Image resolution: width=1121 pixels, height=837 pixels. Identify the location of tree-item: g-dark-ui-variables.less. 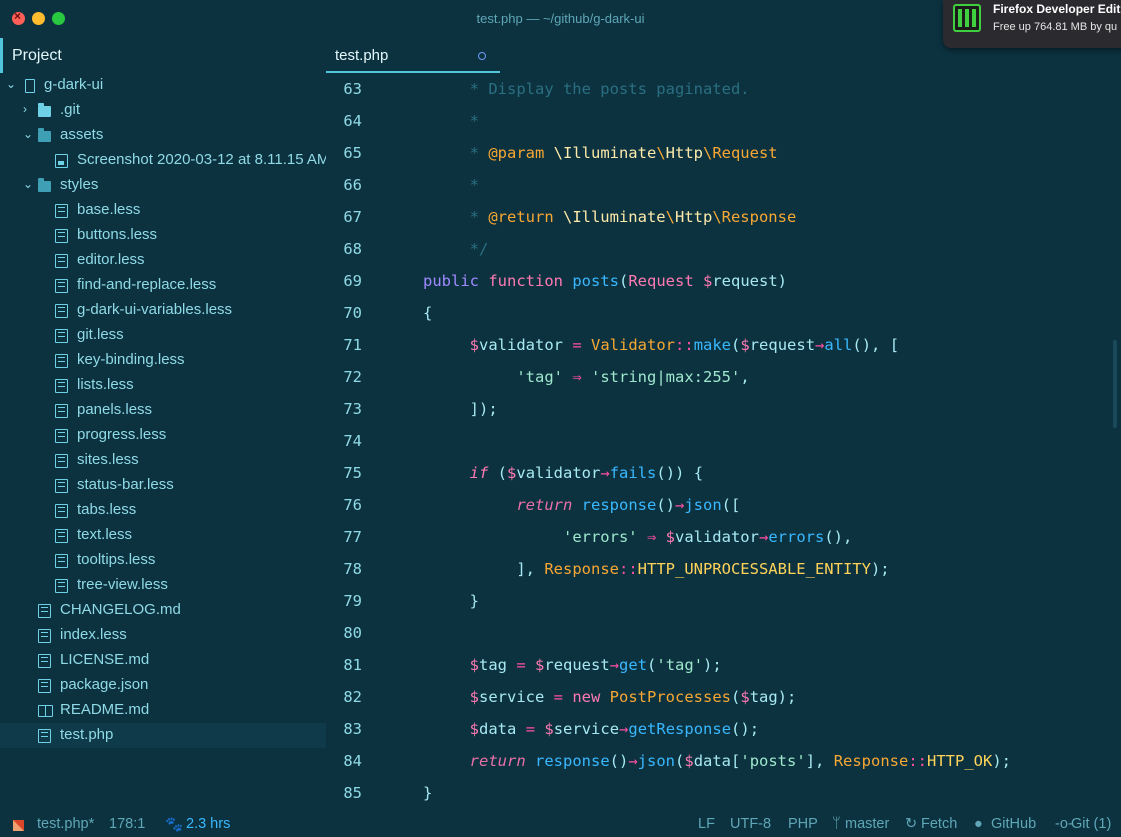
(163, 310).